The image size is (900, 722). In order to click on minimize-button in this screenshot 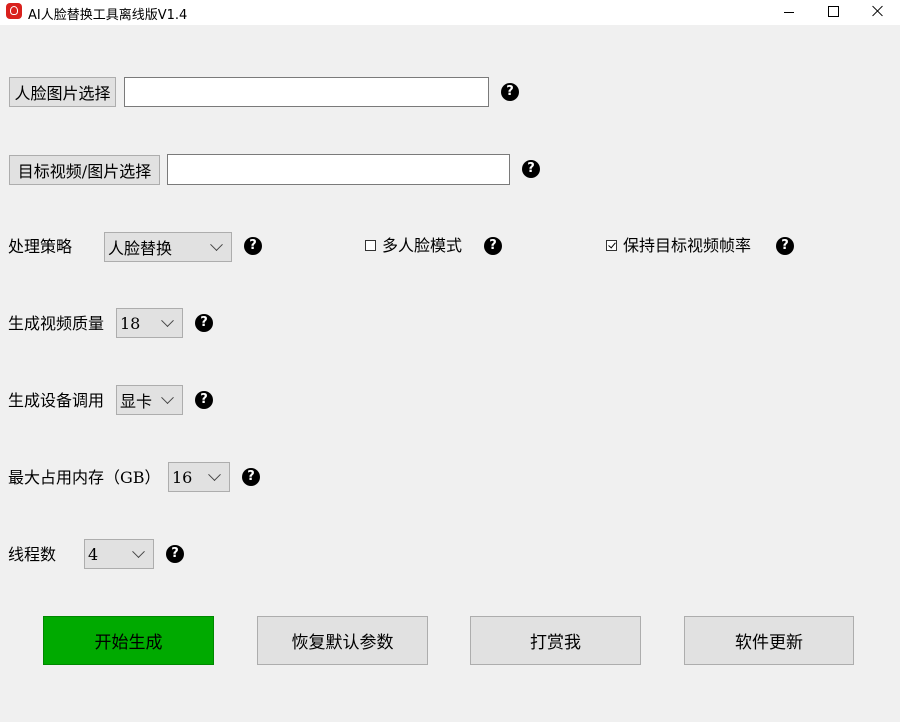, I will do `click(789, 11)`.